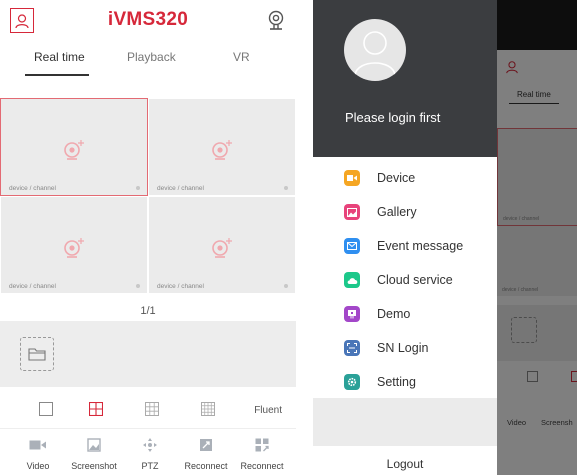 The width and height of the screenshot is (577, 475). Describe the element at coordinates (57, 75) in the screenshot. I see `active-tab-indicator` at that location.